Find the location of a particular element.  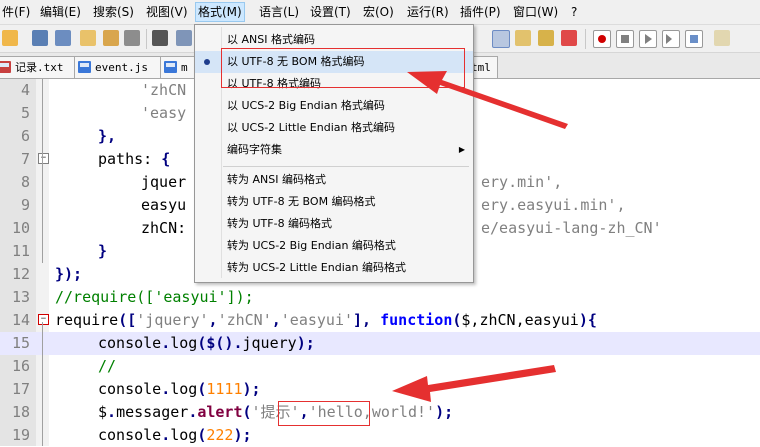

play-macro-icon is located at coordinates (648, 39).